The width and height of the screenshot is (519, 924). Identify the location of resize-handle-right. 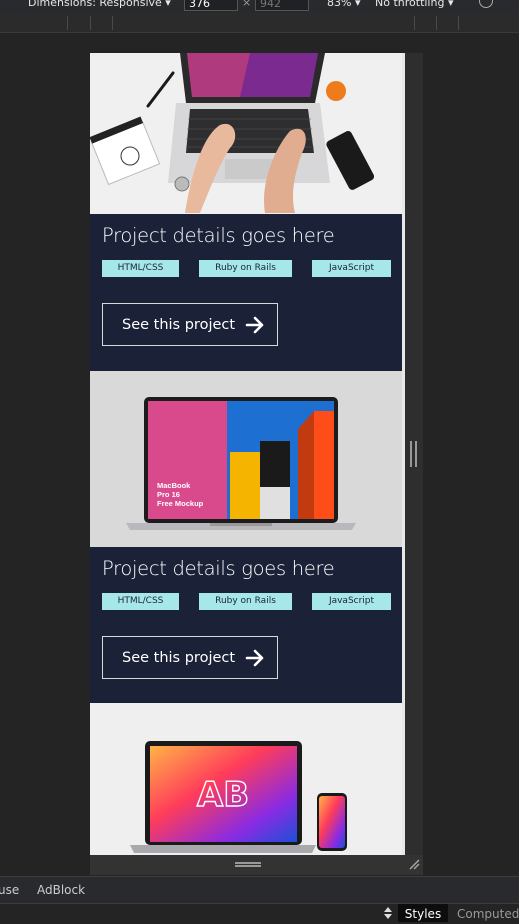
(413, 454).